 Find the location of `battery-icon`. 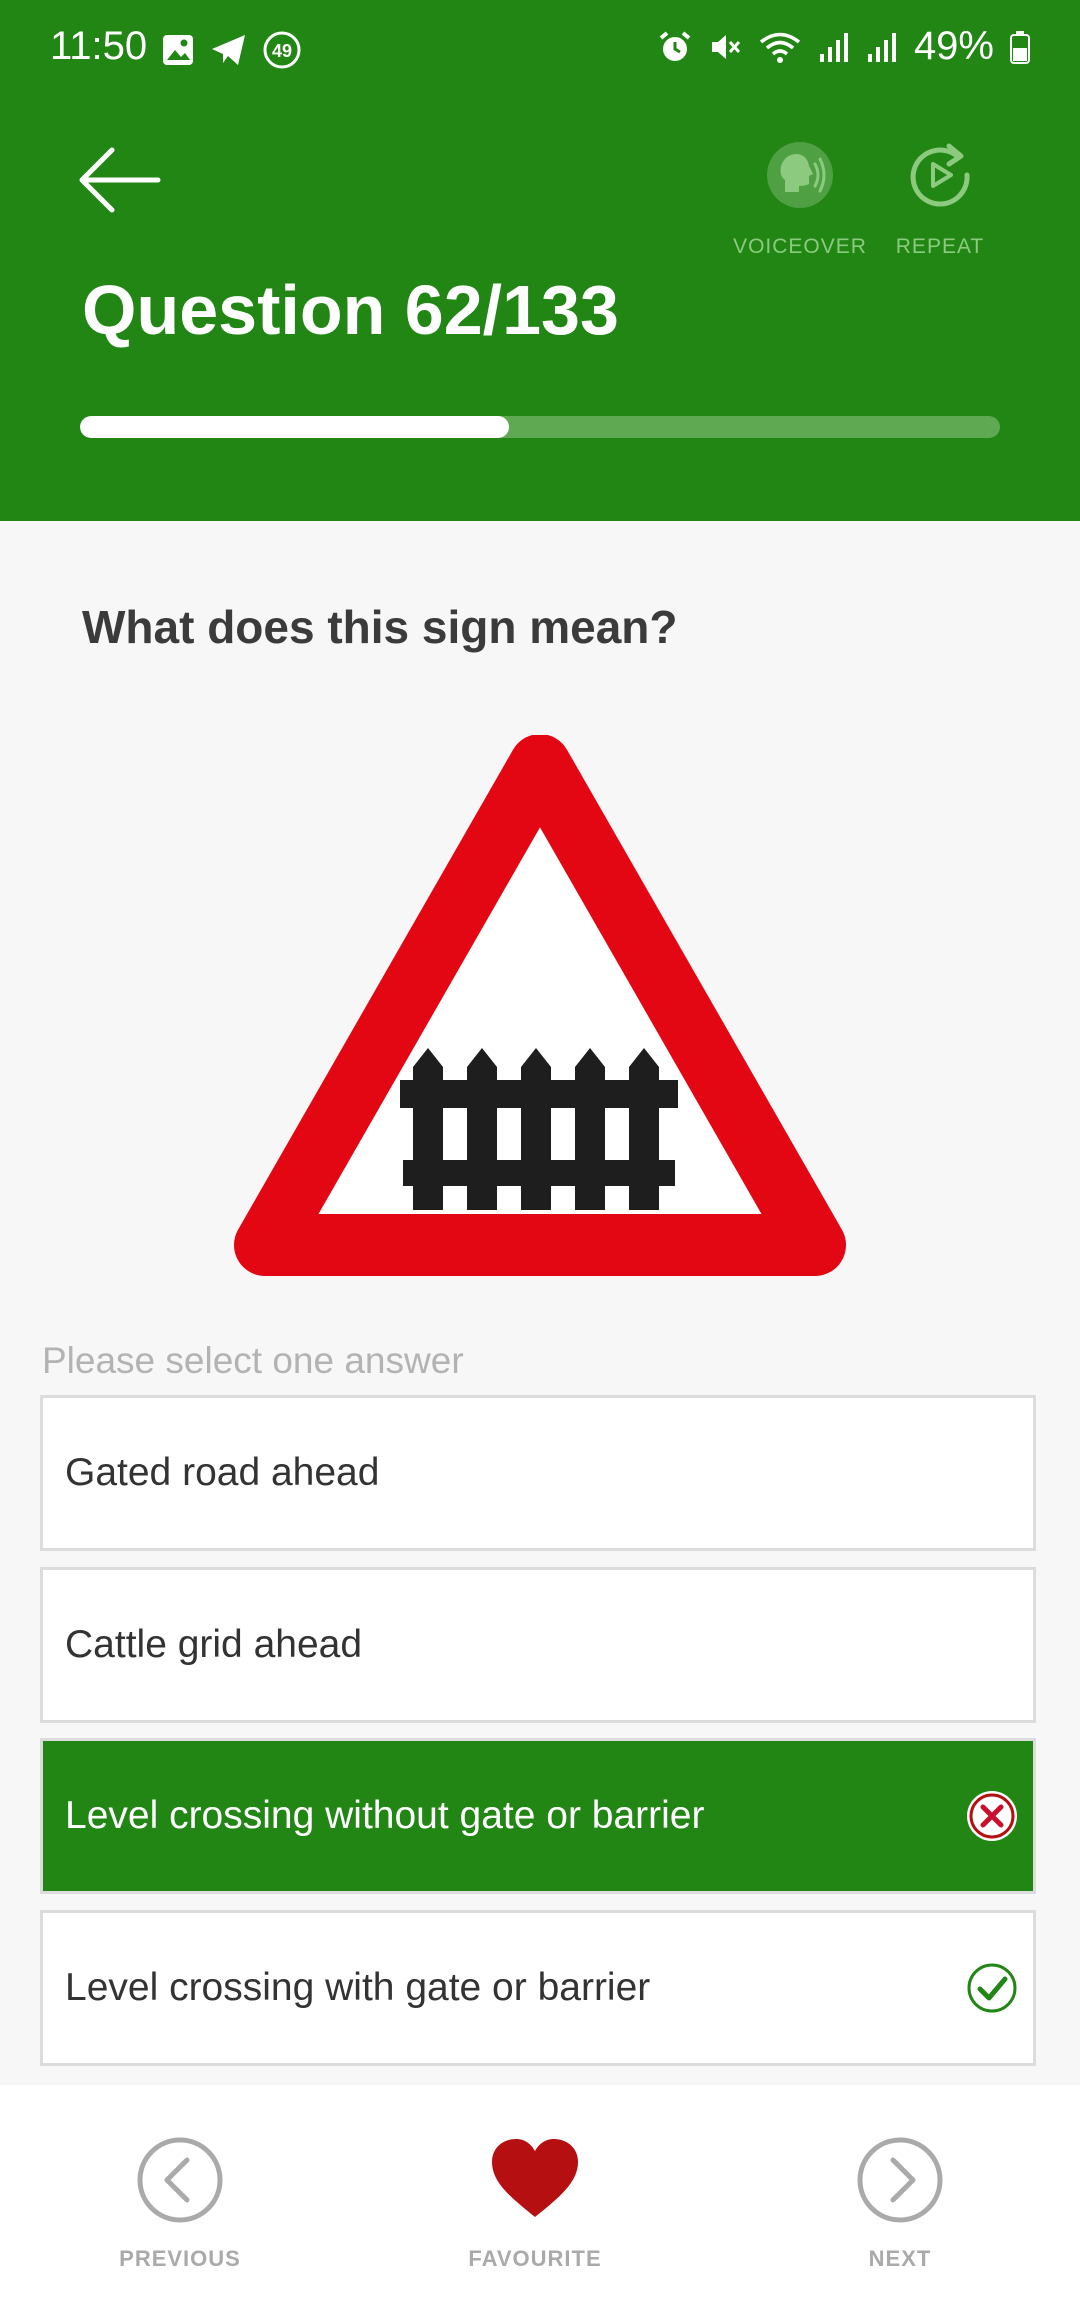

battery-icon is located at coordinates (1020, 47).